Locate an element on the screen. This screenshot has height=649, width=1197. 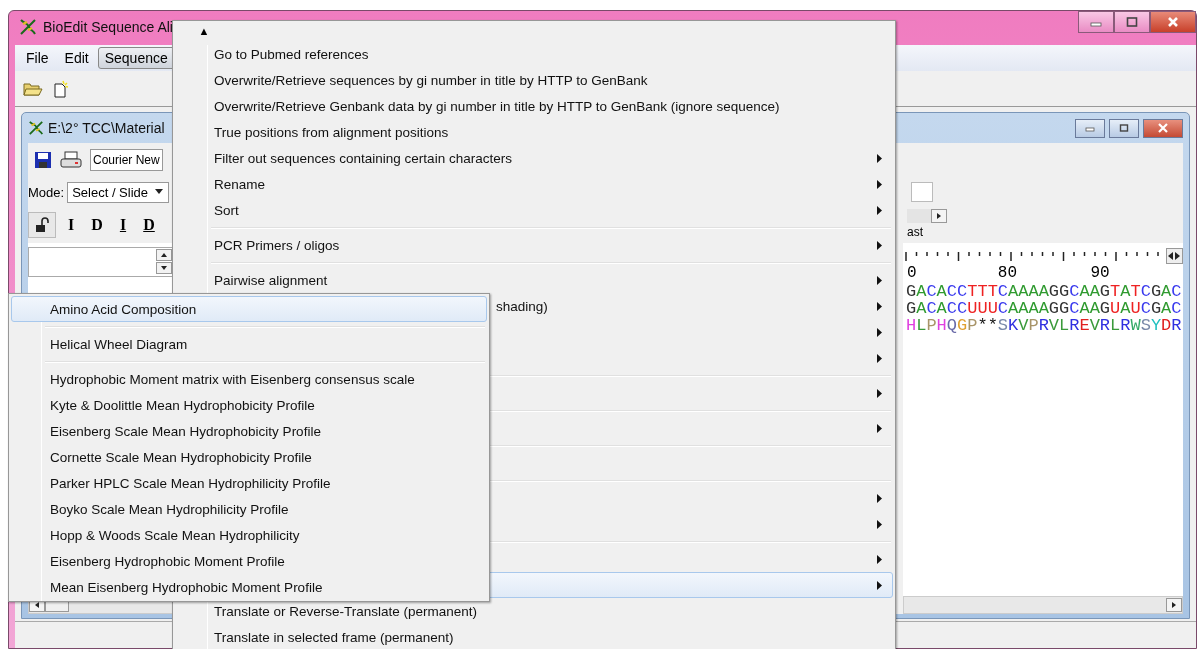
sequence-text: GACACCUUUCAAAAGGCAAGUAUCGAC is located at coordinates (1044, 308).